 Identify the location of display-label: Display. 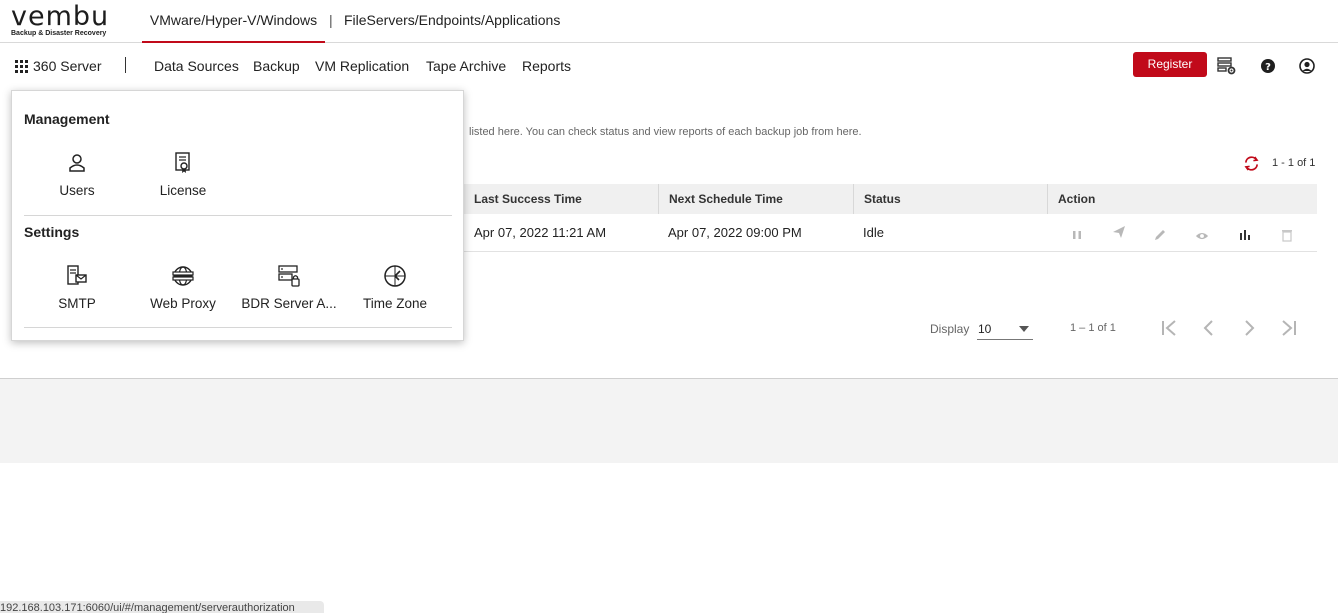
(950, 329).